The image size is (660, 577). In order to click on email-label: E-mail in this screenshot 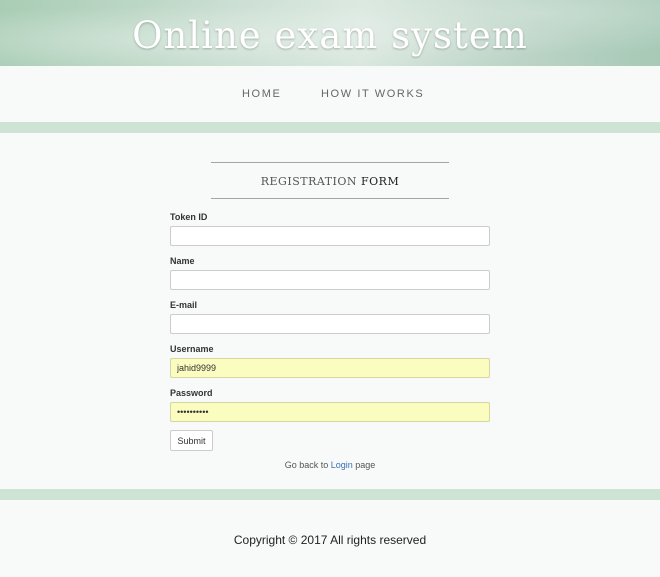, I will do `click(184, 305)`.